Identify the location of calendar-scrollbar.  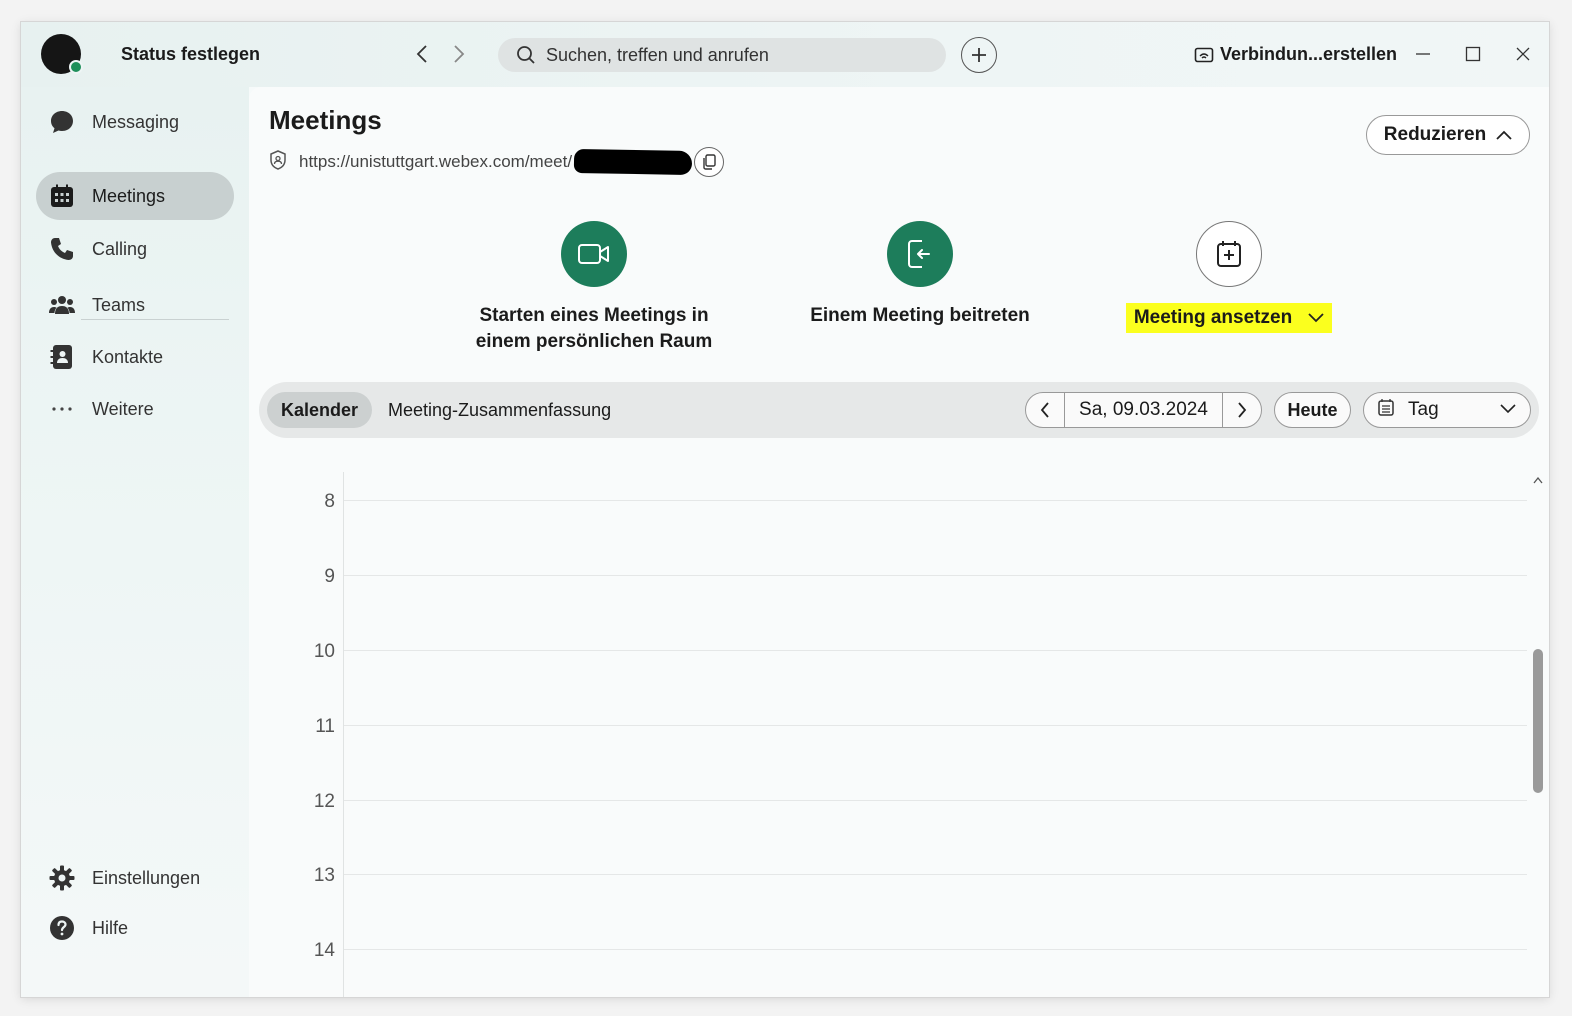
(1538, 734).